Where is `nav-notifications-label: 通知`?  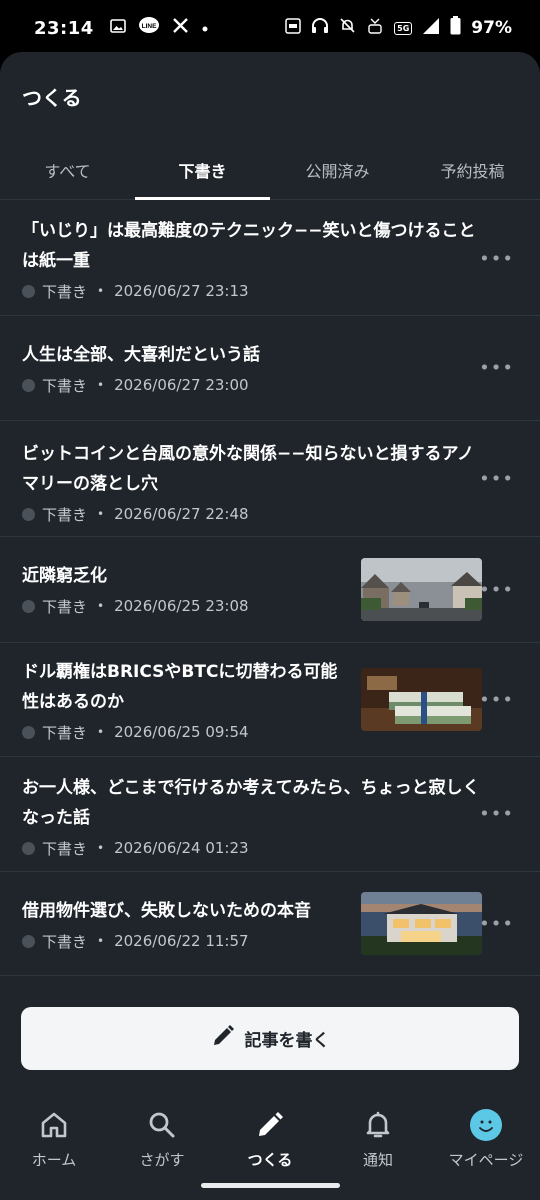 nav-notifications-label: 通知 is located at coordinates (377, 1160).